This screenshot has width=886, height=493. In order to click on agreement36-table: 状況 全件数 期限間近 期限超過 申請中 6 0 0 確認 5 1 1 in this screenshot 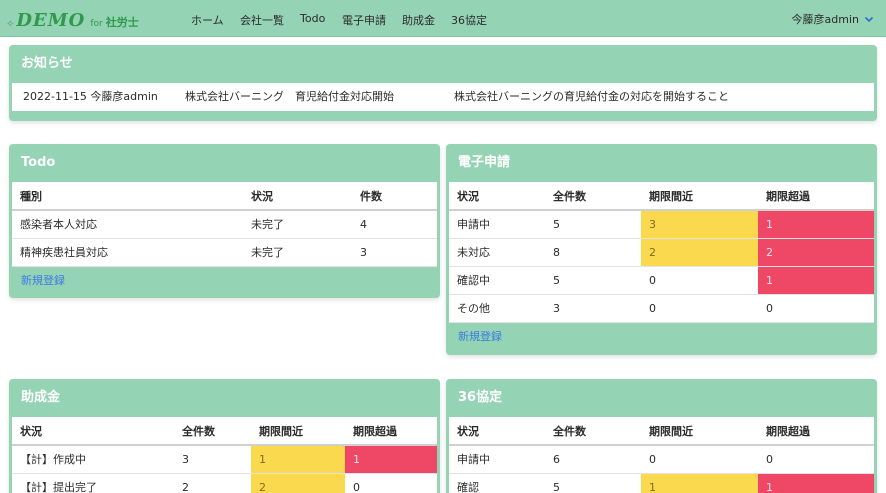, I will do `click(661, 455)`.